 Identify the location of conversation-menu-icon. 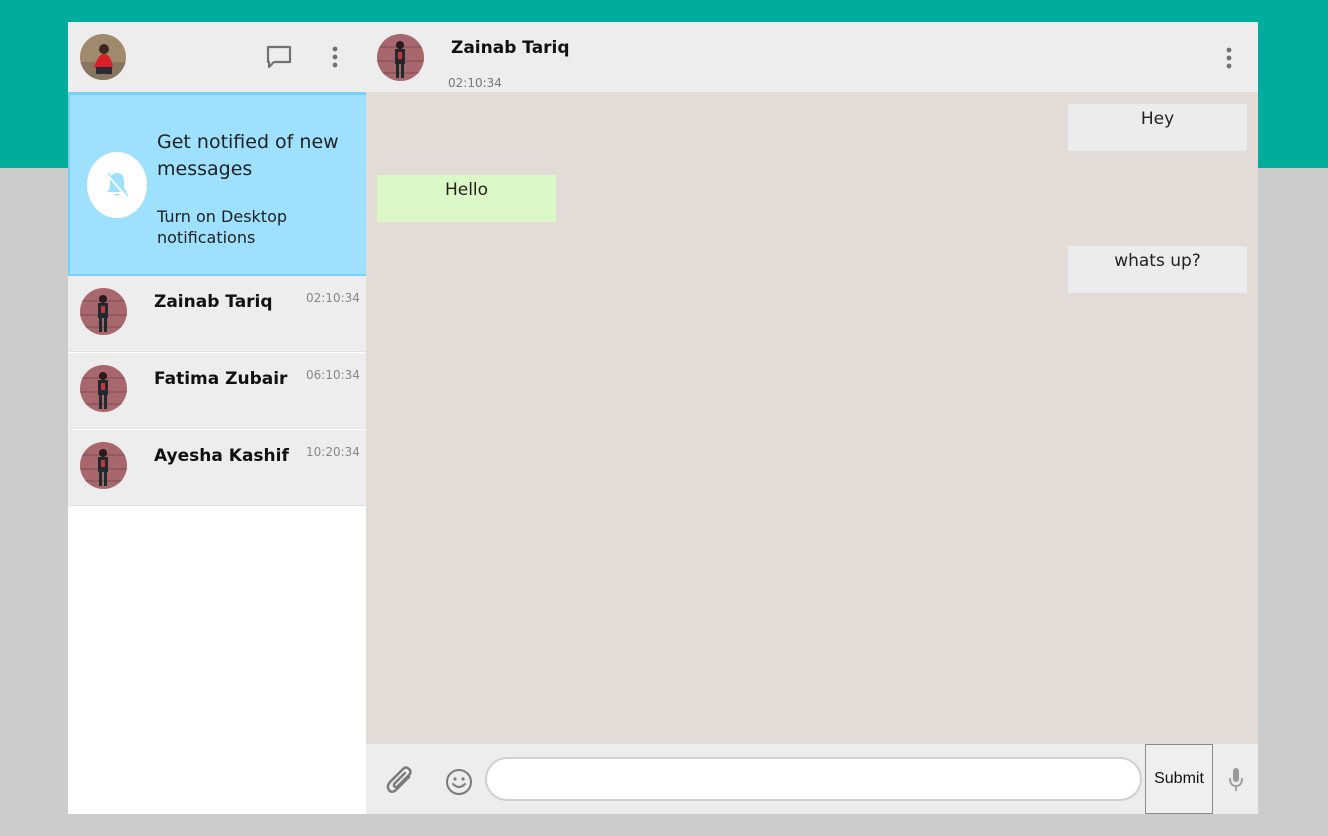
(1229, 58).